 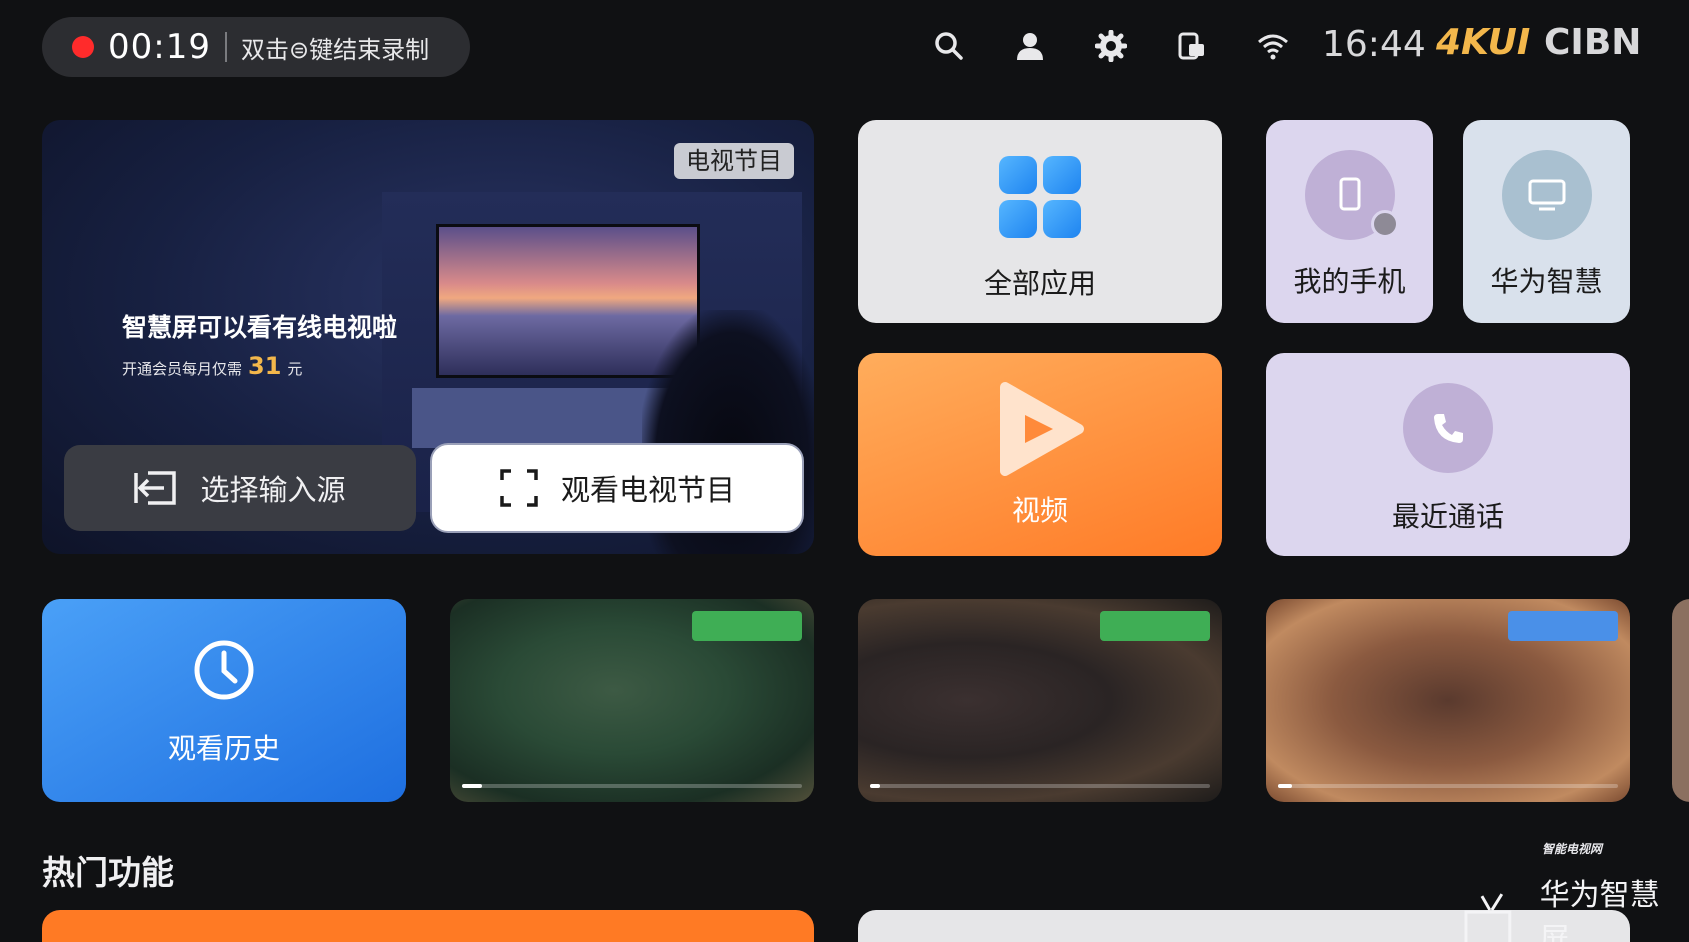 What do you see at coordinates (1488, 917) in the screenshot?
I see `tv-logo-icon` at bounding box center [1488, 917].